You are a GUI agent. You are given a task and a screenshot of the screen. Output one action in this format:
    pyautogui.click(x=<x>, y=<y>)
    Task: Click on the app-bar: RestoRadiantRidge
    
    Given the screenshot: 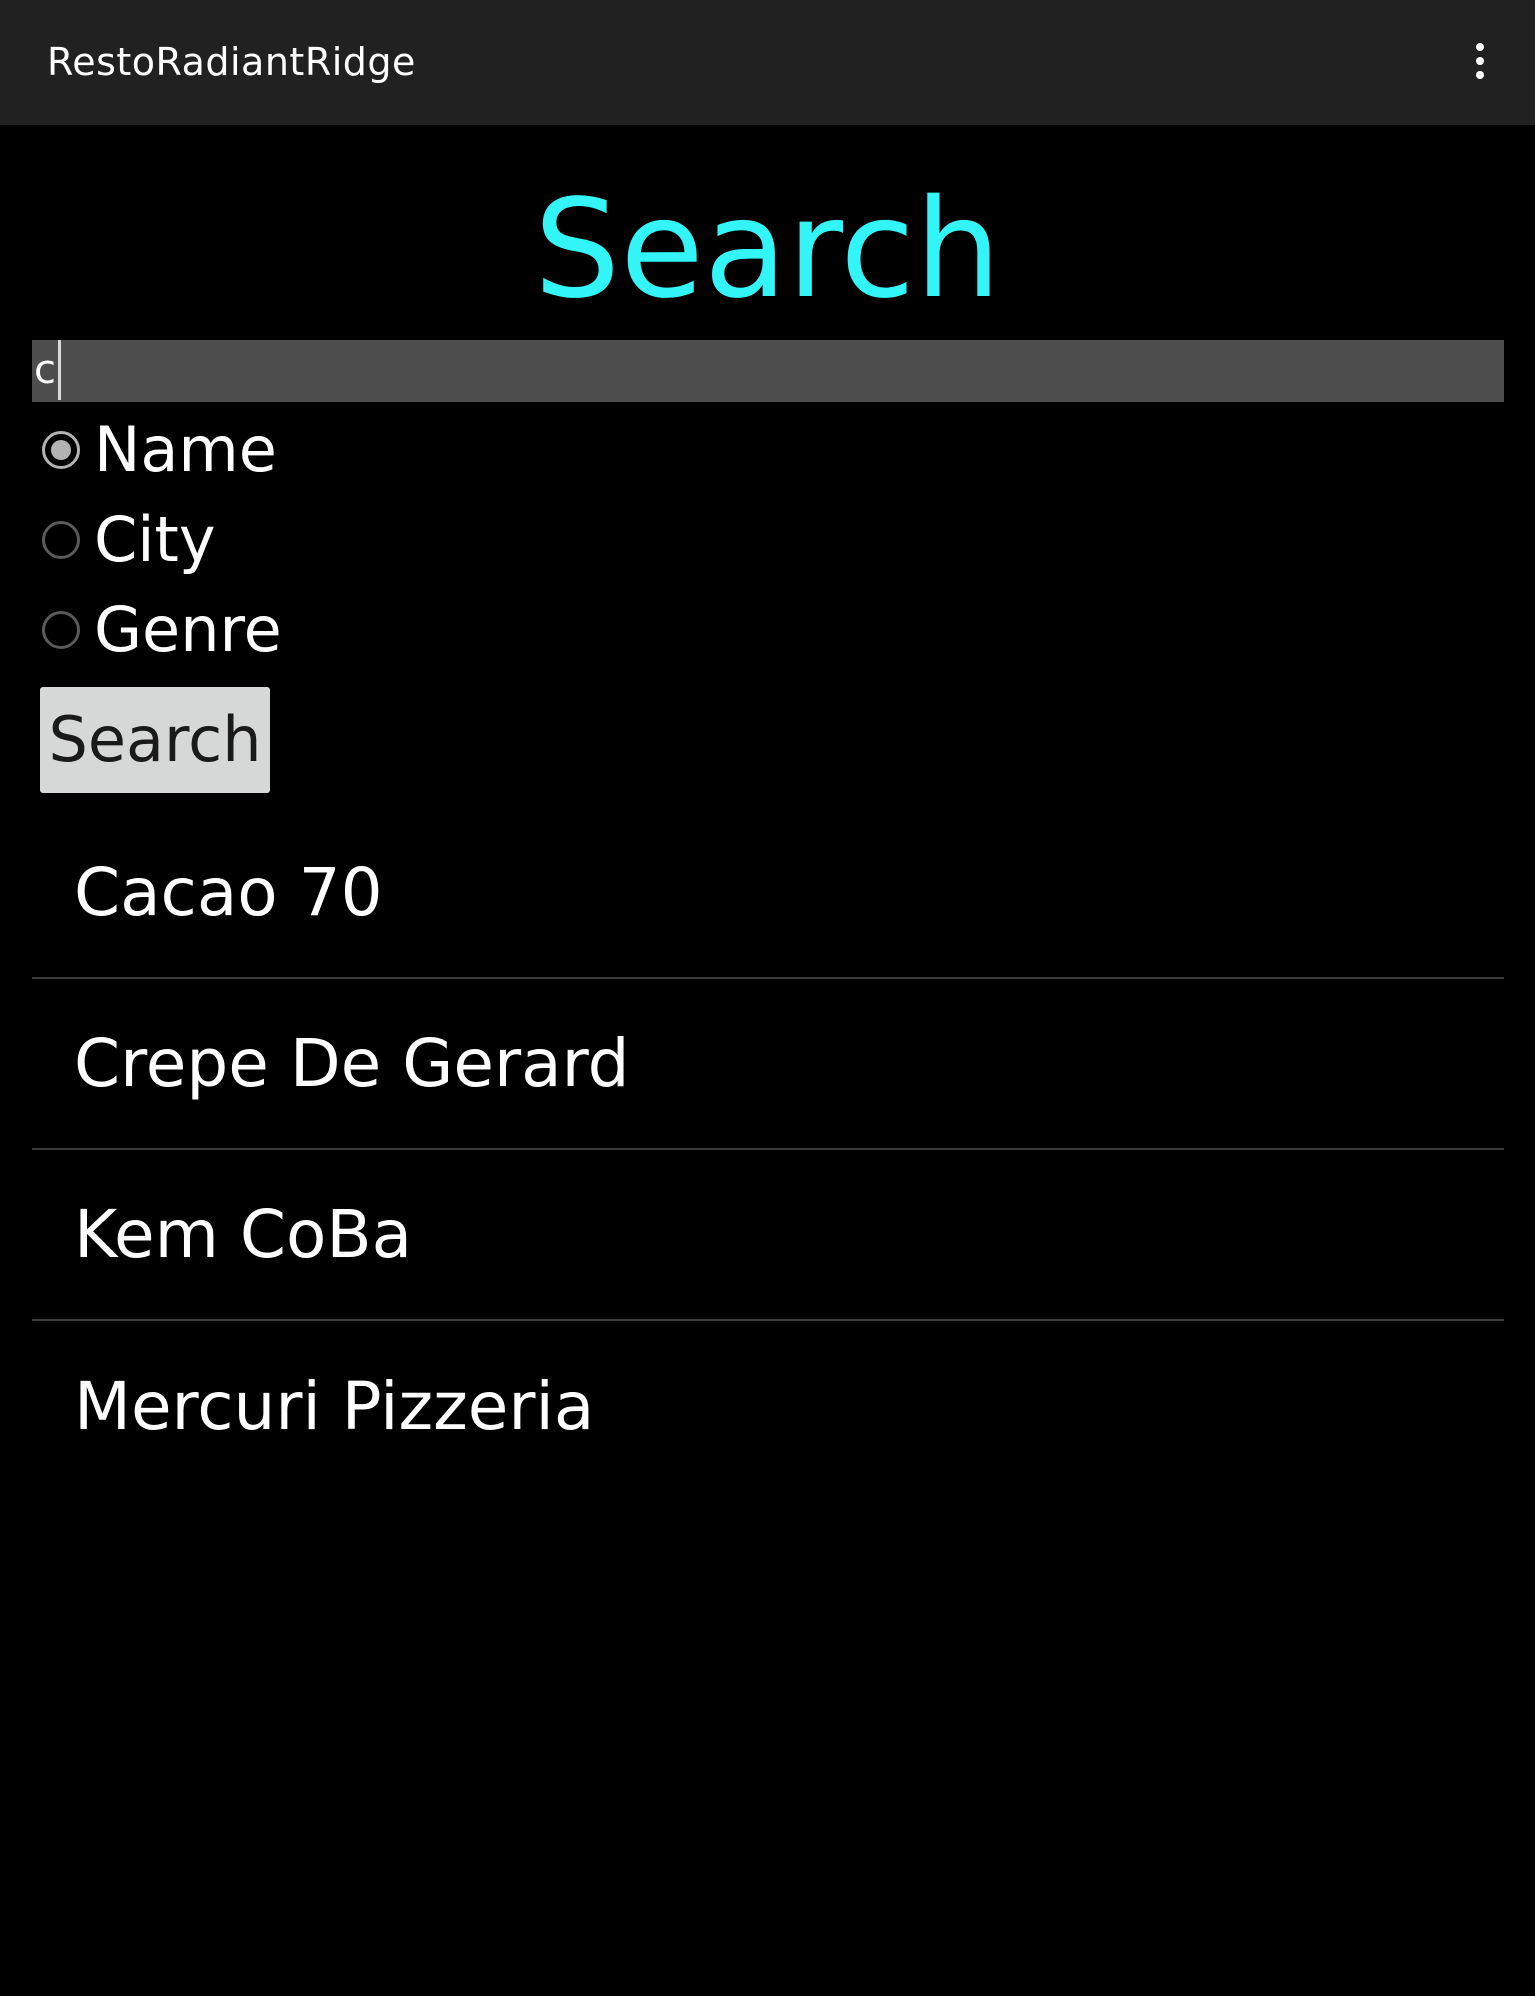 What is the action you would take?
    pyautogui.click(x=767, y=62)
    